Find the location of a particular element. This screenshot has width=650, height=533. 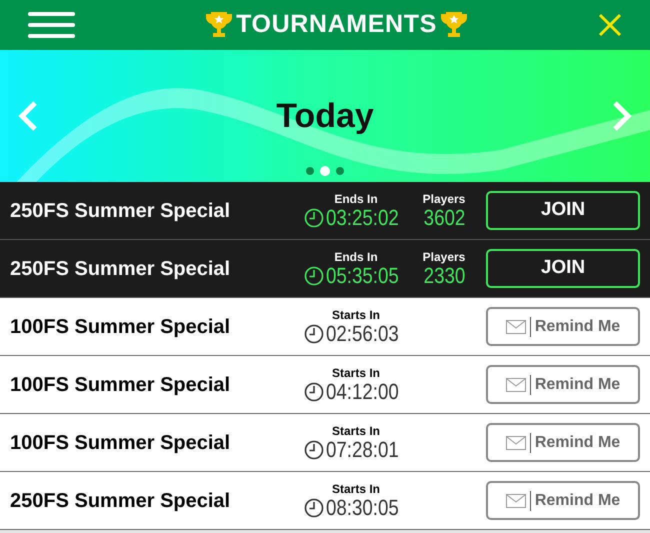

countdown: 02:56:03 is located at coordinates (362, 334).